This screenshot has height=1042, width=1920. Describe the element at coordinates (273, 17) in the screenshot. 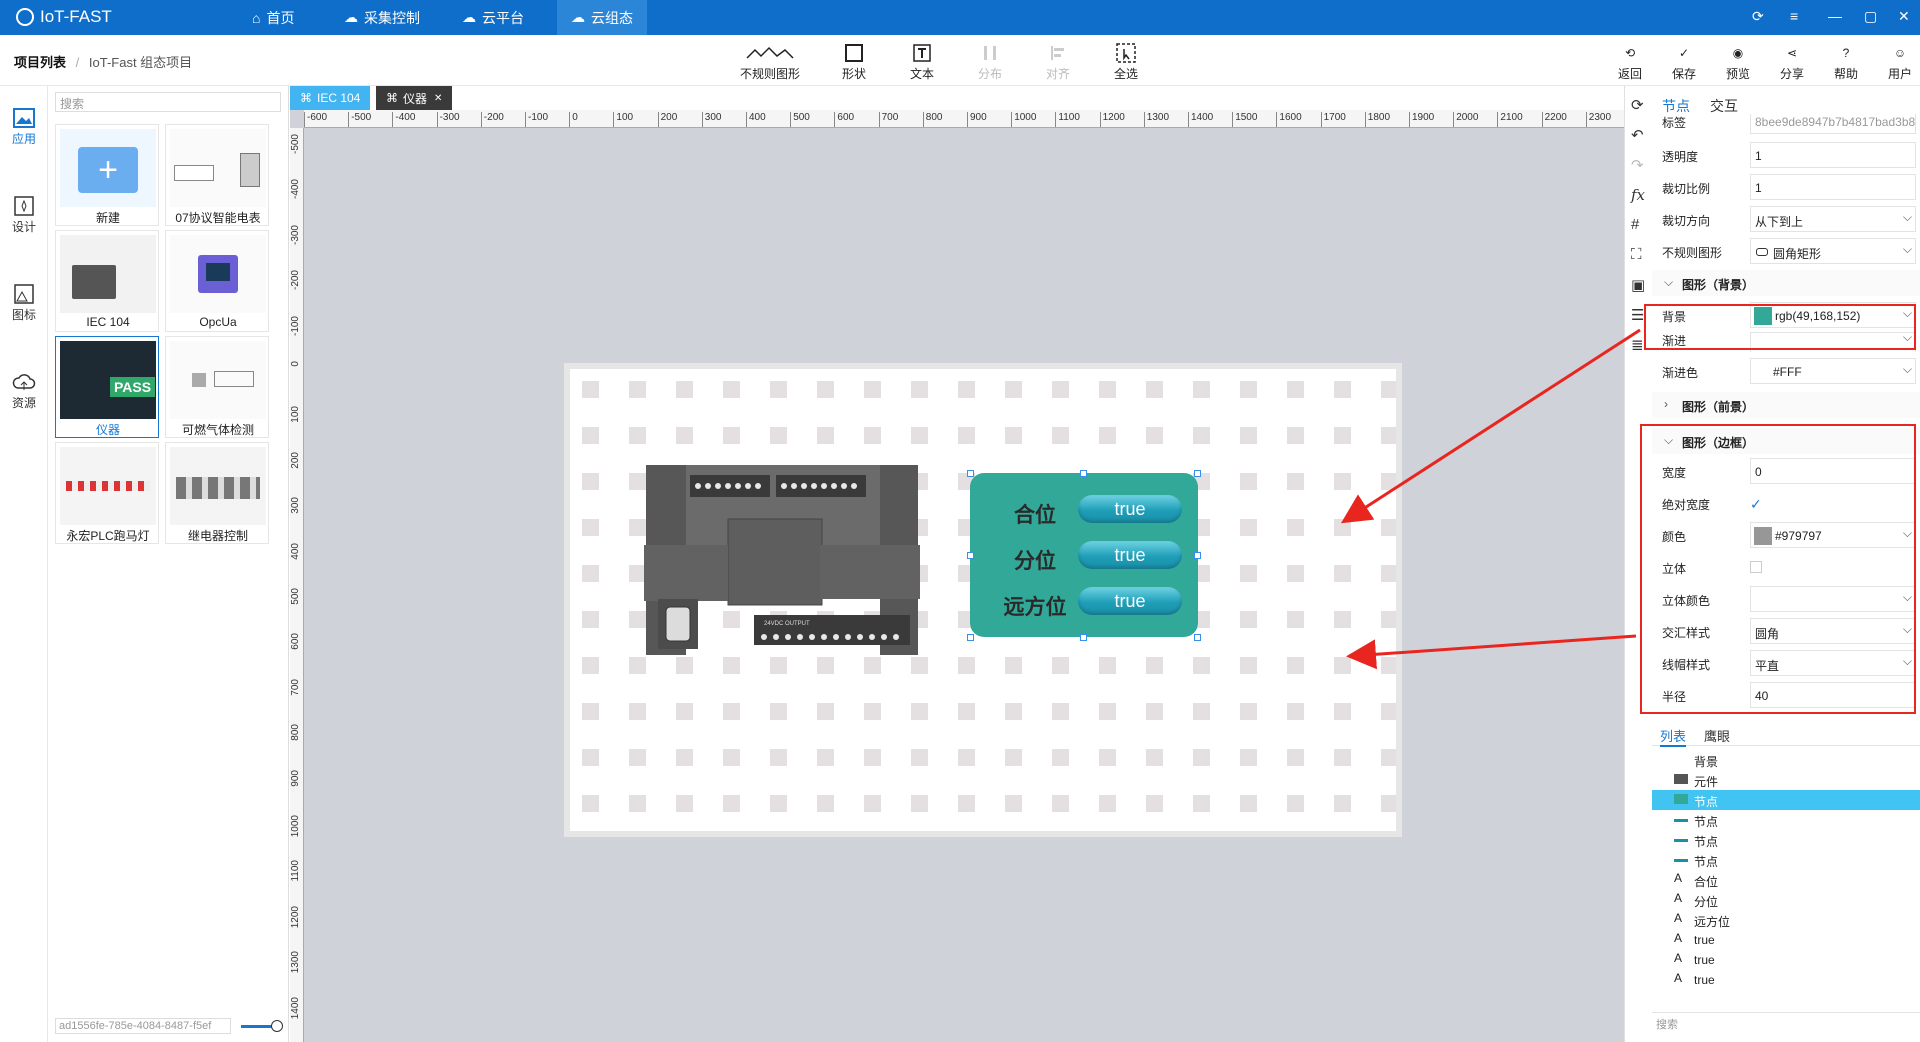

I see `nav-home: ⌂ 首页` at that location.